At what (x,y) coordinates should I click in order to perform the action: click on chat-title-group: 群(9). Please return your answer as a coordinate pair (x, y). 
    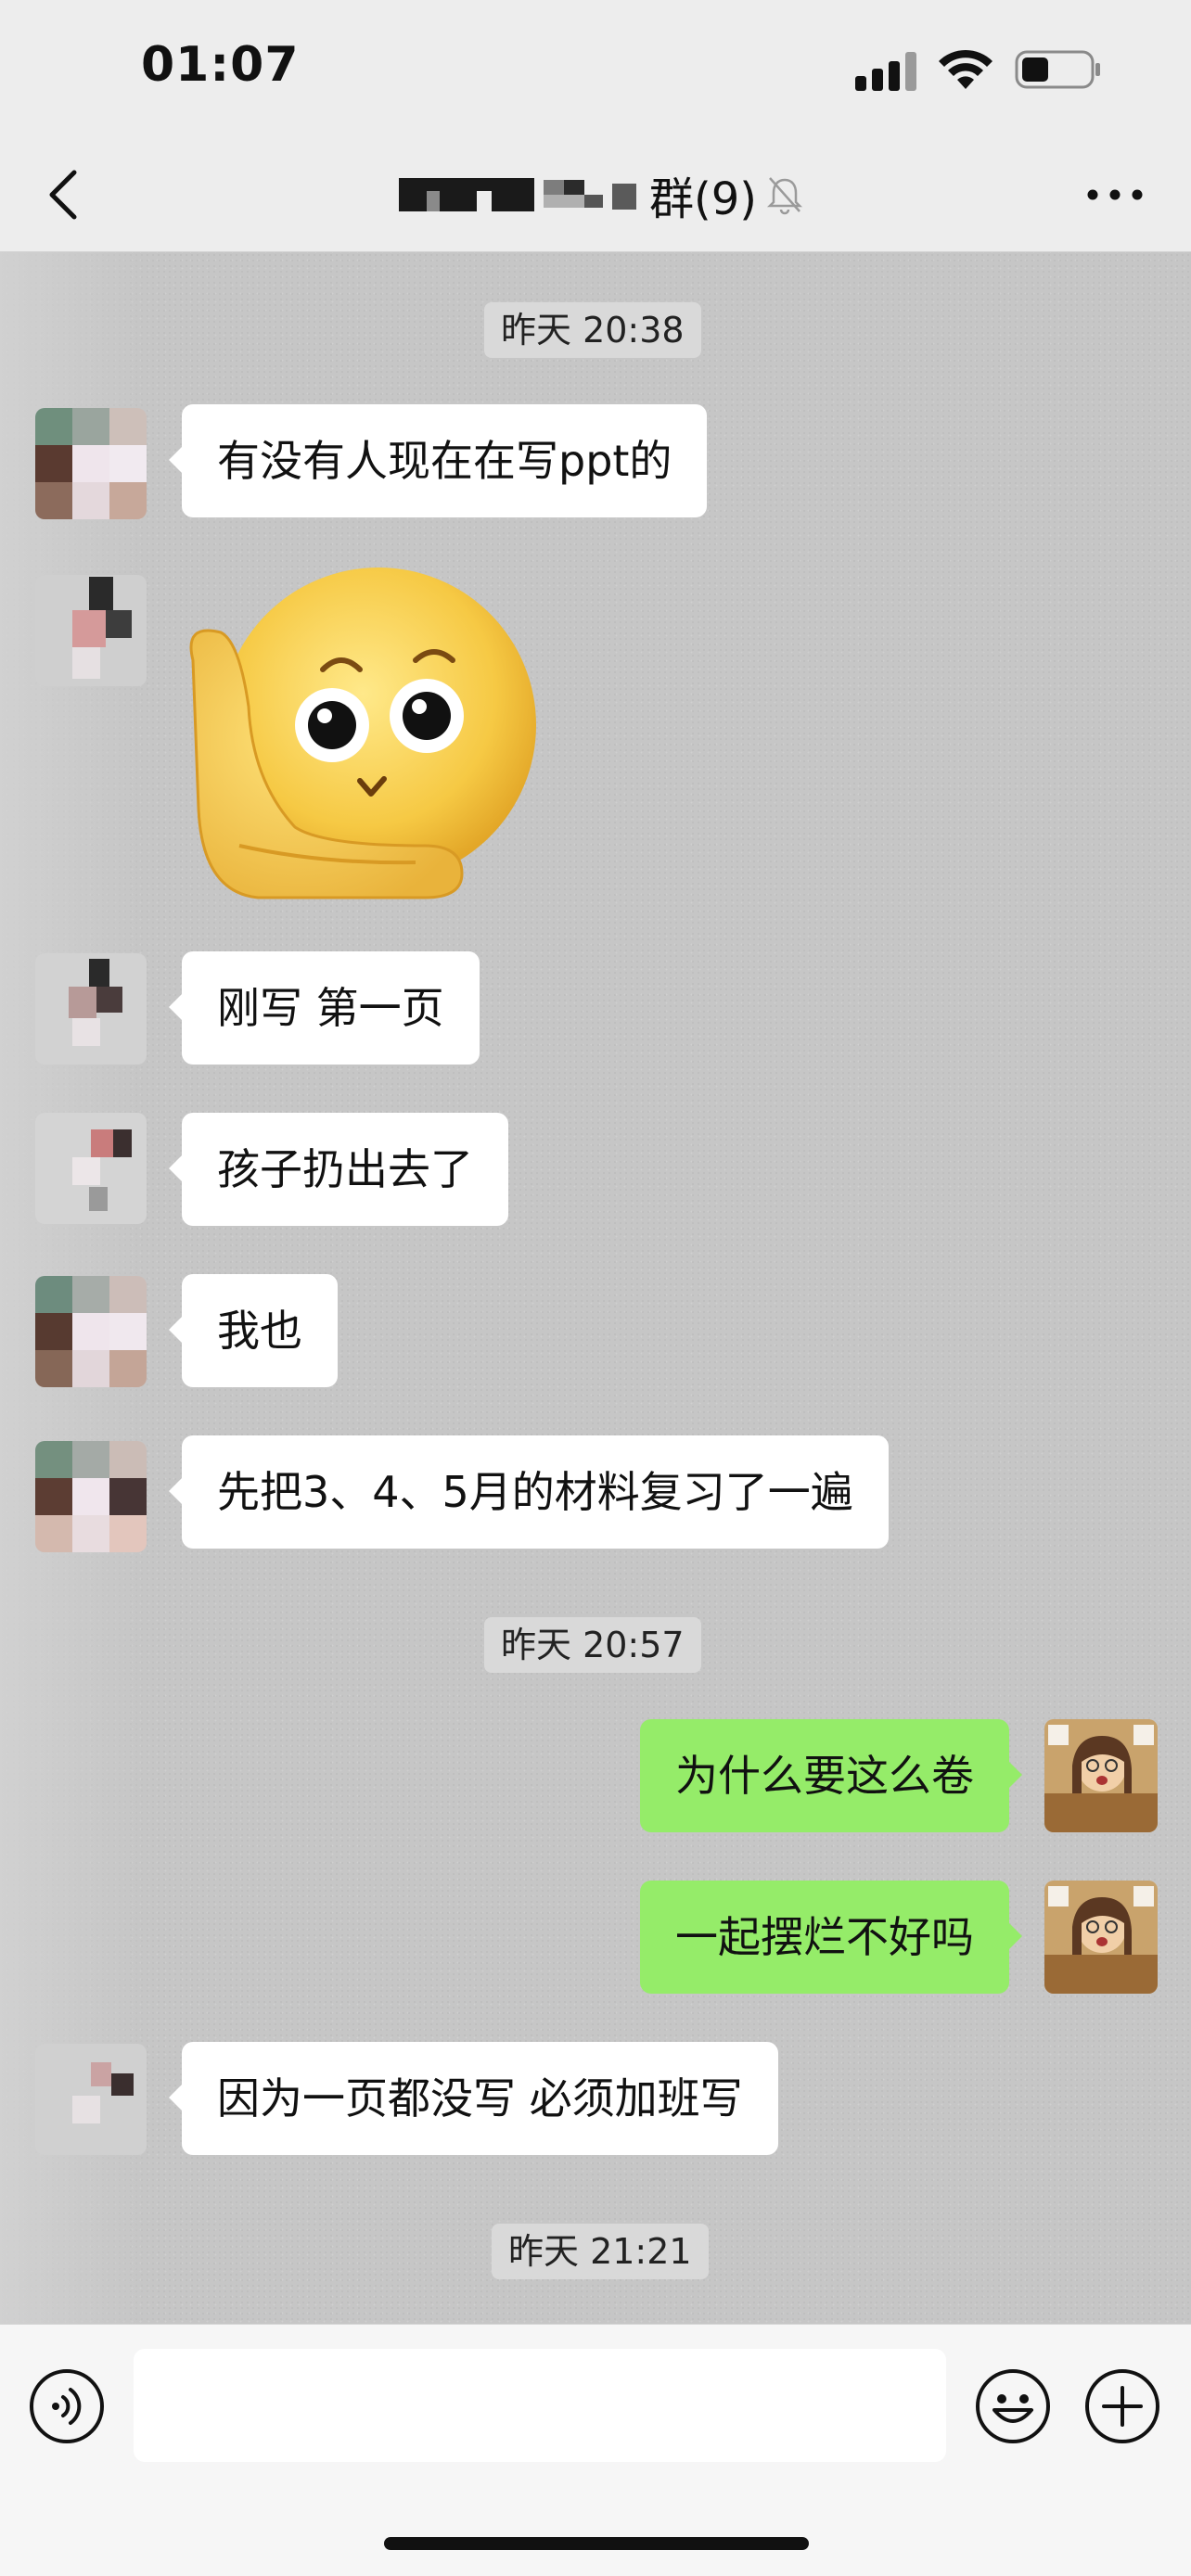
    Looking at the image, I should click on (601, 194).